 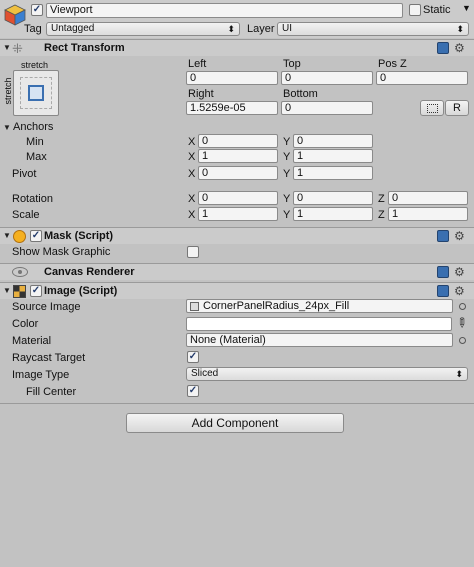 What do you see at coordinates (459, 291) in the screenshot?
I see `image-gear-icon: ⚙` at bounding box center [459, 291].